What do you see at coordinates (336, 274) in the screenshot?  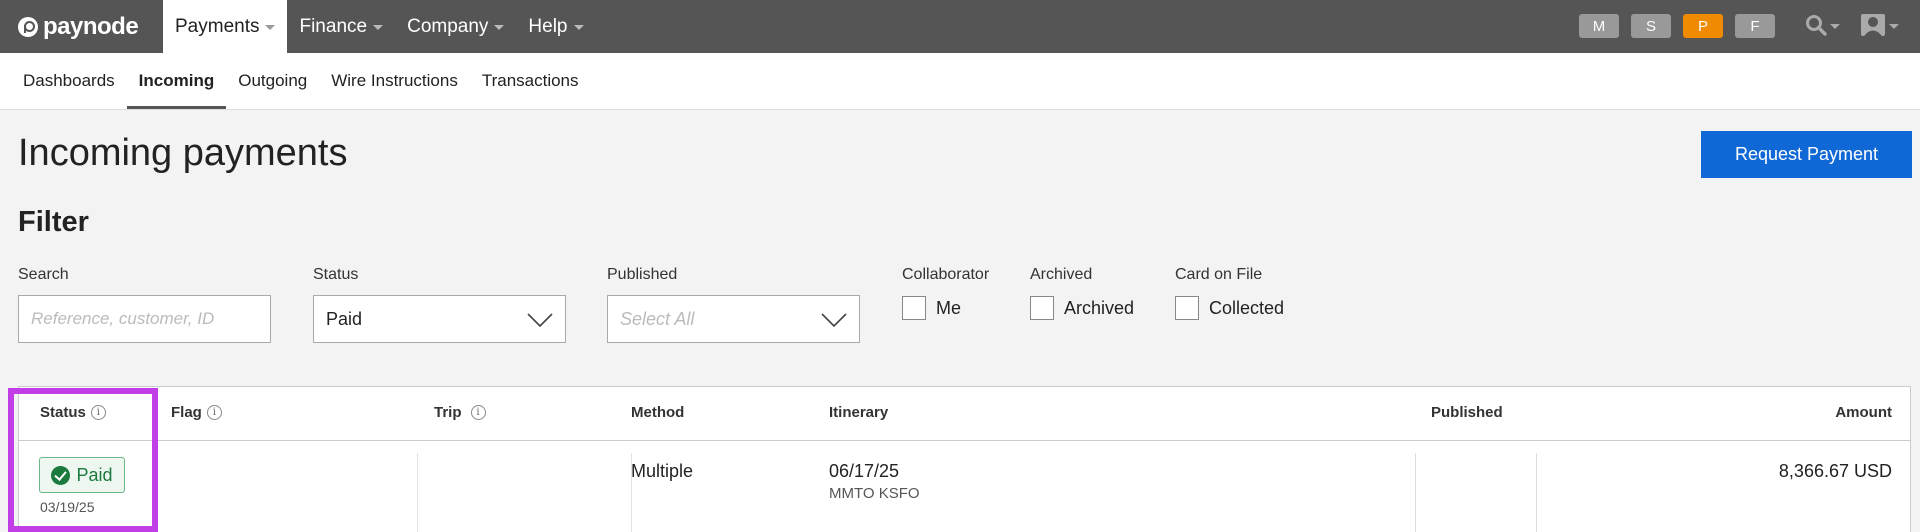 I see `status-label: Status` at bounding box center [336, 274].